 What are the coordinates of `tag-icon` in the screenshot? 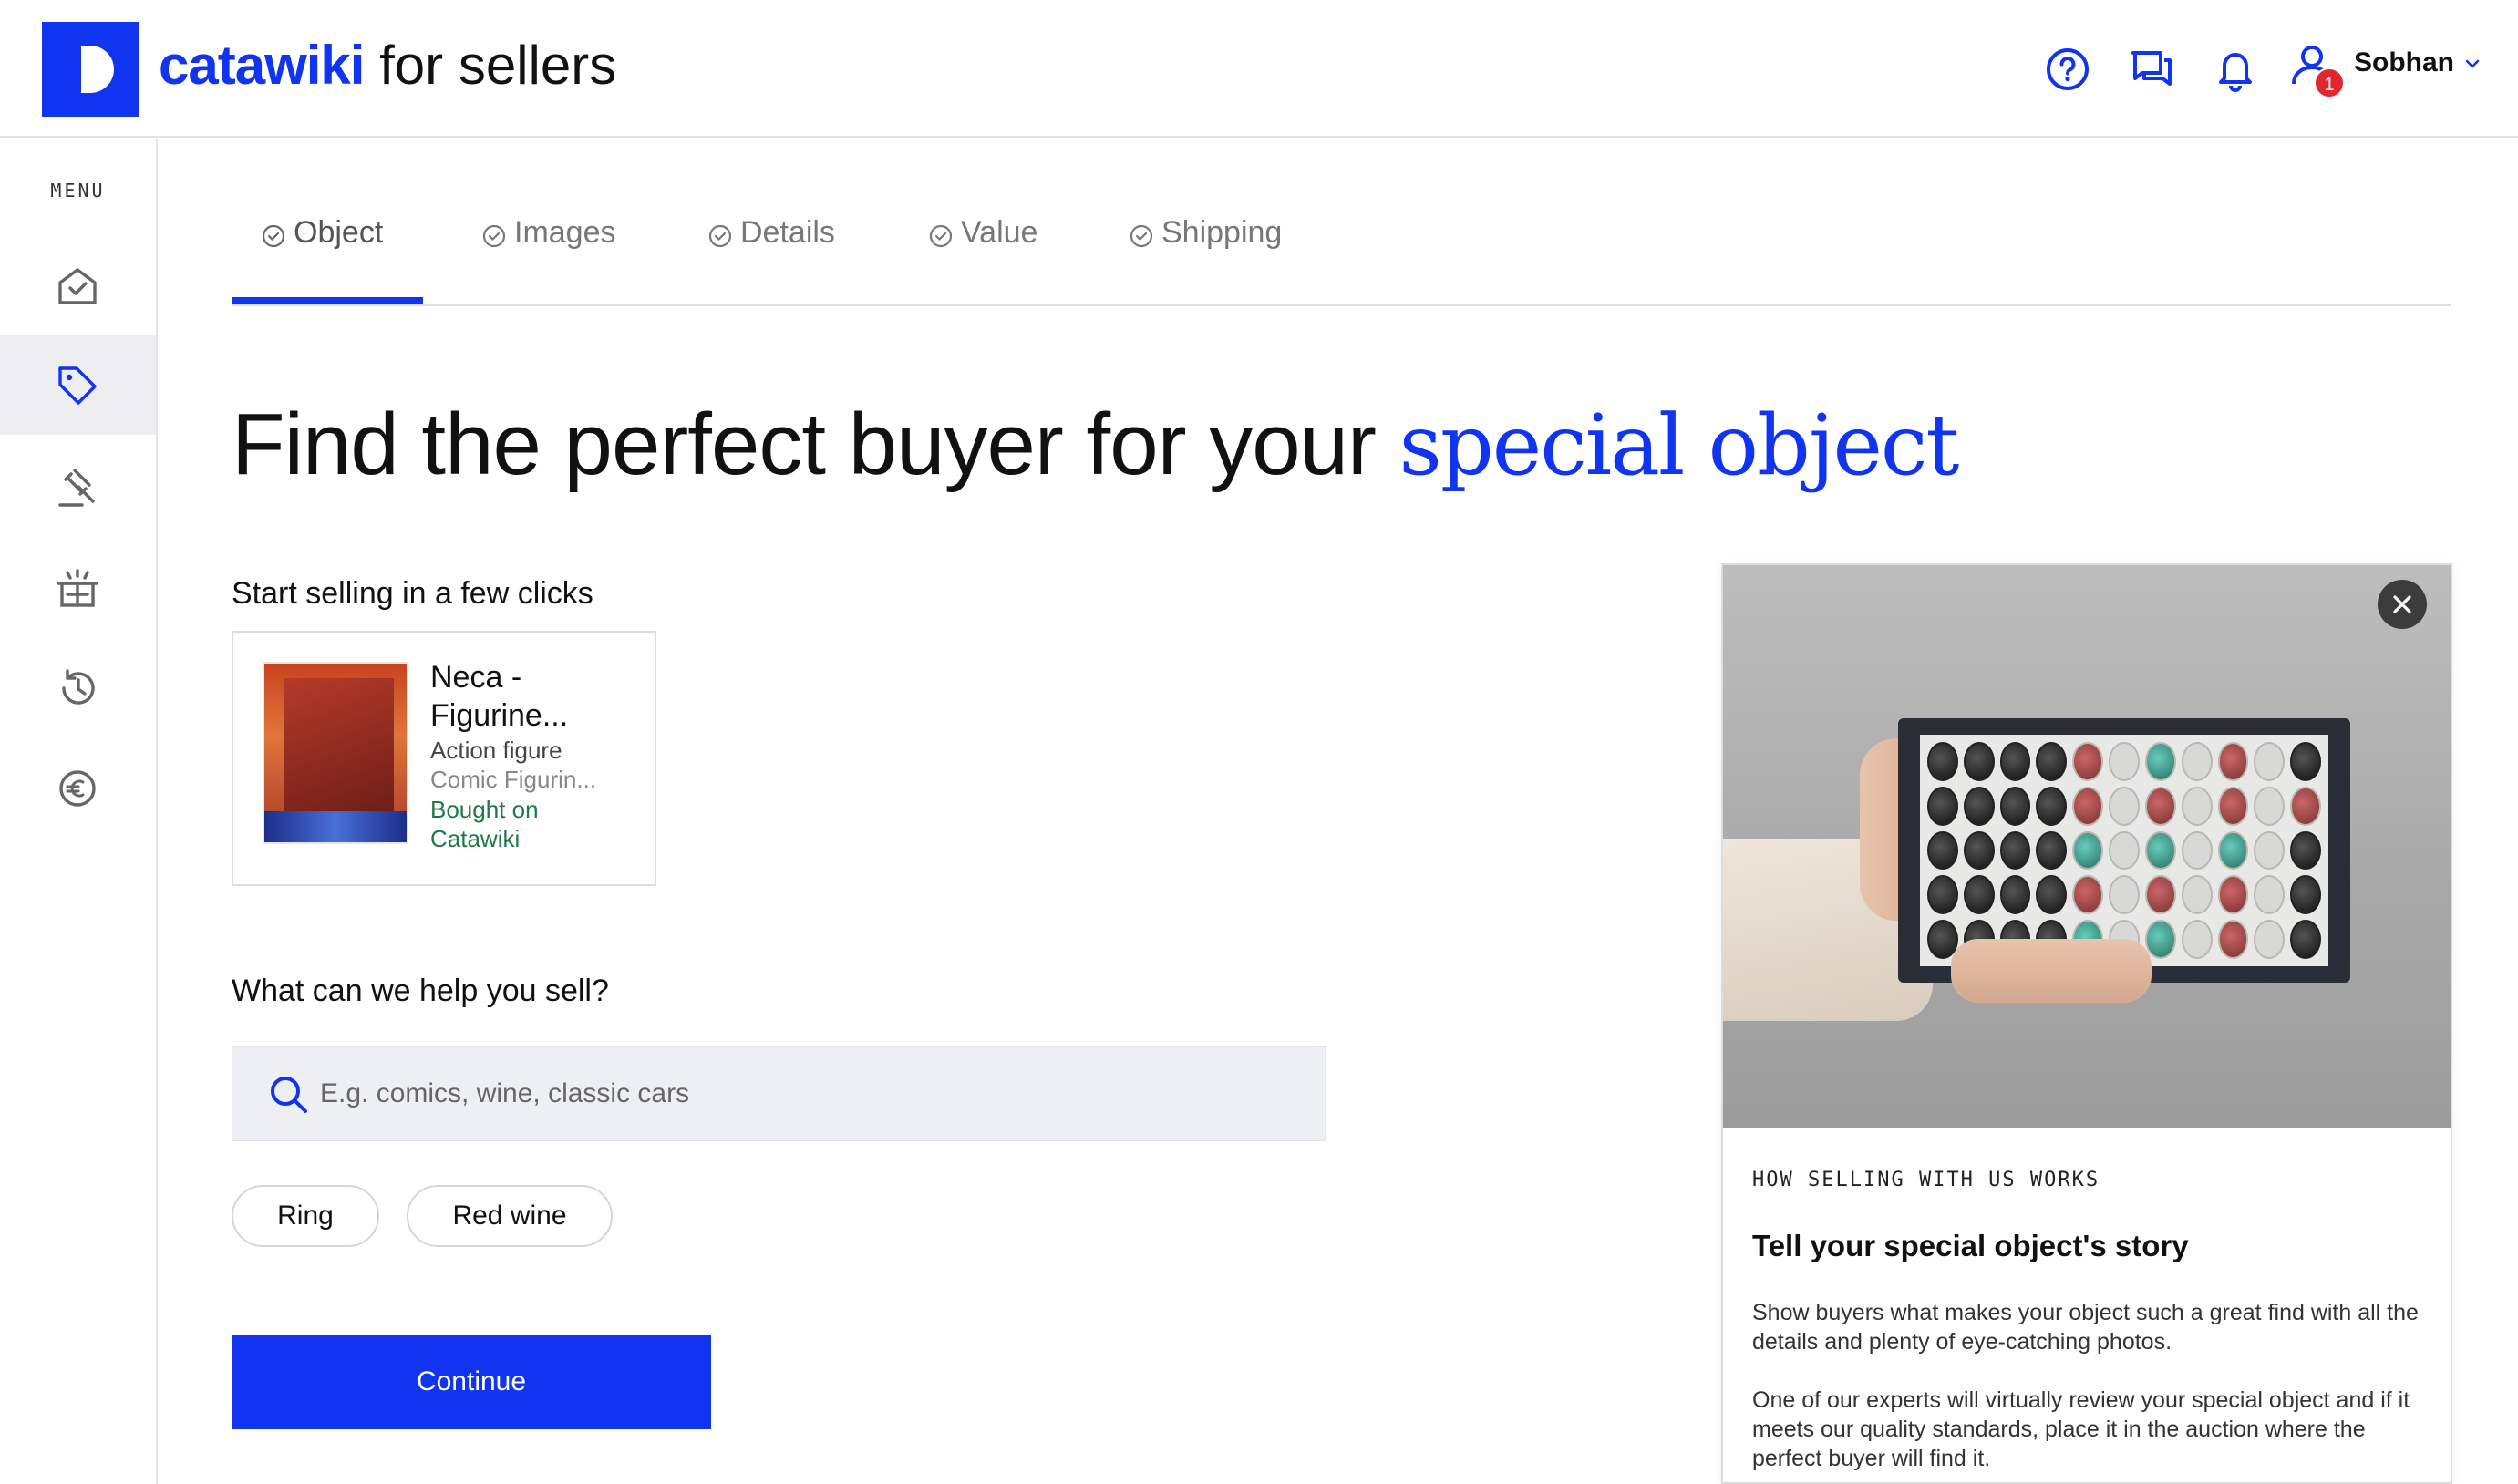 It's located at (77, 385).